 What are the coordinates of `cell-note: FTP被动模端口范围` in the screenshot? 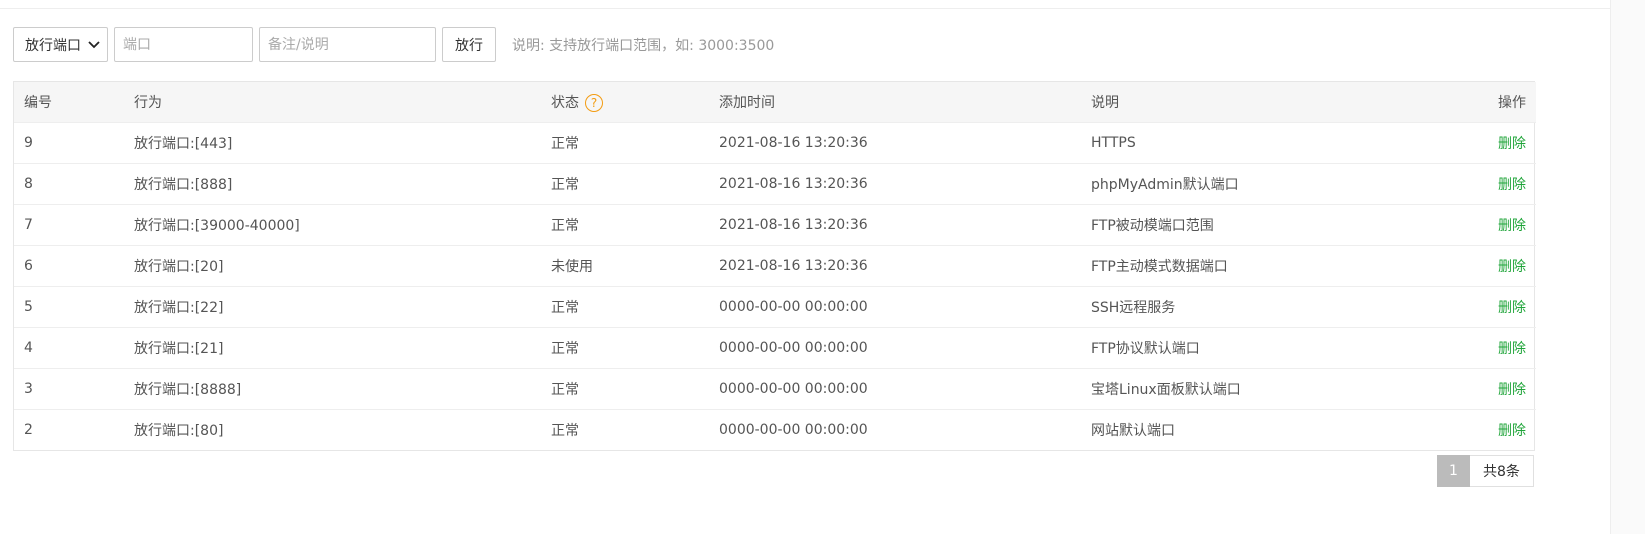 It's located at (1258, 224).